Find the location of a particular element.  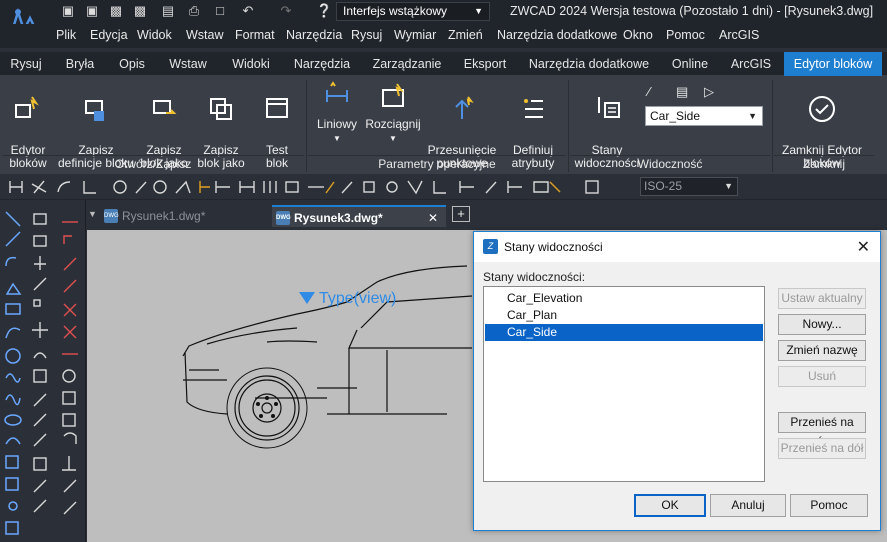

menu-plik: Plik is located at coordinates (66, 35).